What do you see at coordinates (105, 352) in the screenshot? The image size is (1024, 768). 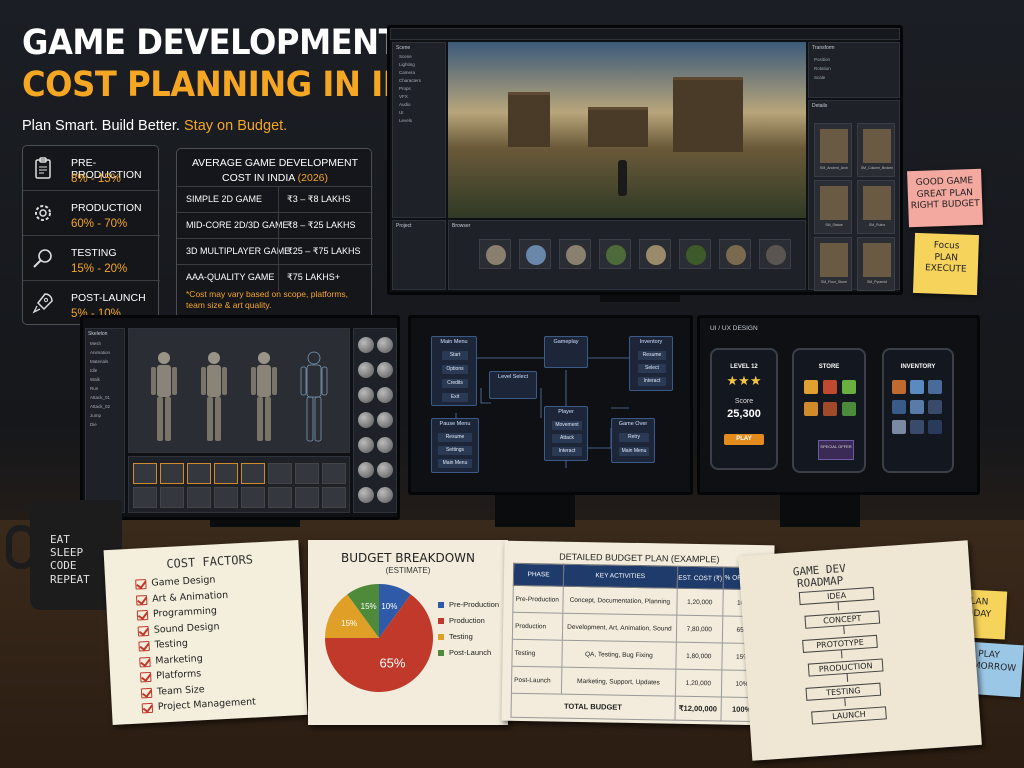 I see `animation-list-item: Animation` at bounding box center [105, 352].